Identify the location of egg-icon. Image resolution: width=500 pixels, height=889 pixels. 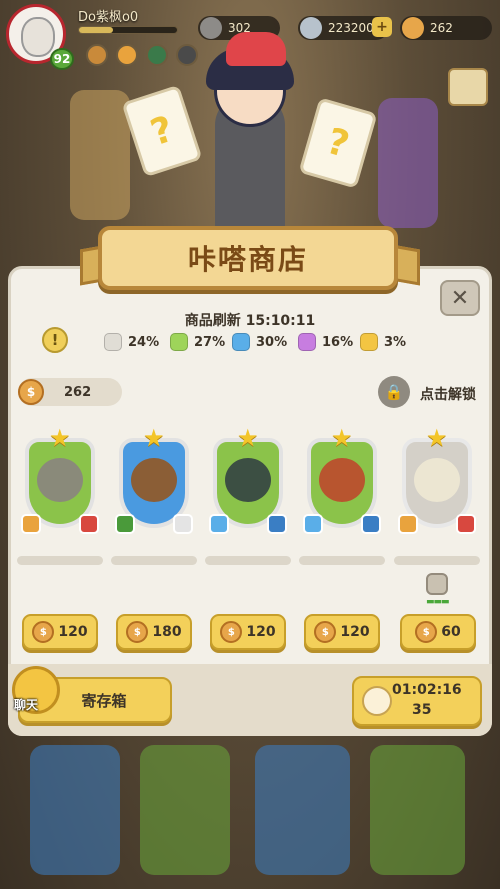
(377, 701).